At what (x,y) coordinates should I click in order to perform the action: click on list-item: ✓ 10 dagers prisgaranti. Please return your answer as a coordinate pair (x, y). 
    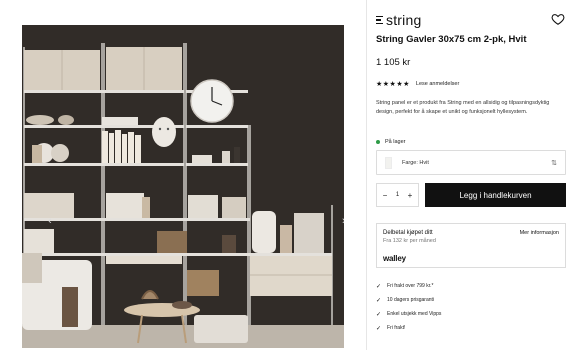
    Looking at the image, I should click on (408, 300).